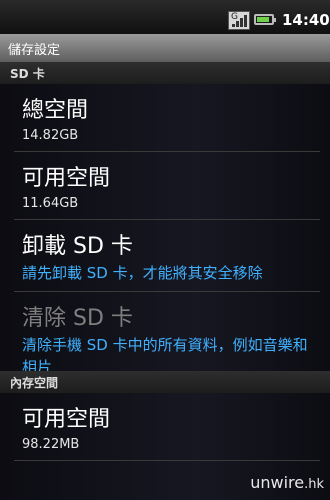 This screenshot has height=500, width=330. What do you see at coordinates (34, 50) in the screenshot?
I see `screen-title: 儲存設定` at bounding box center [34, 50].